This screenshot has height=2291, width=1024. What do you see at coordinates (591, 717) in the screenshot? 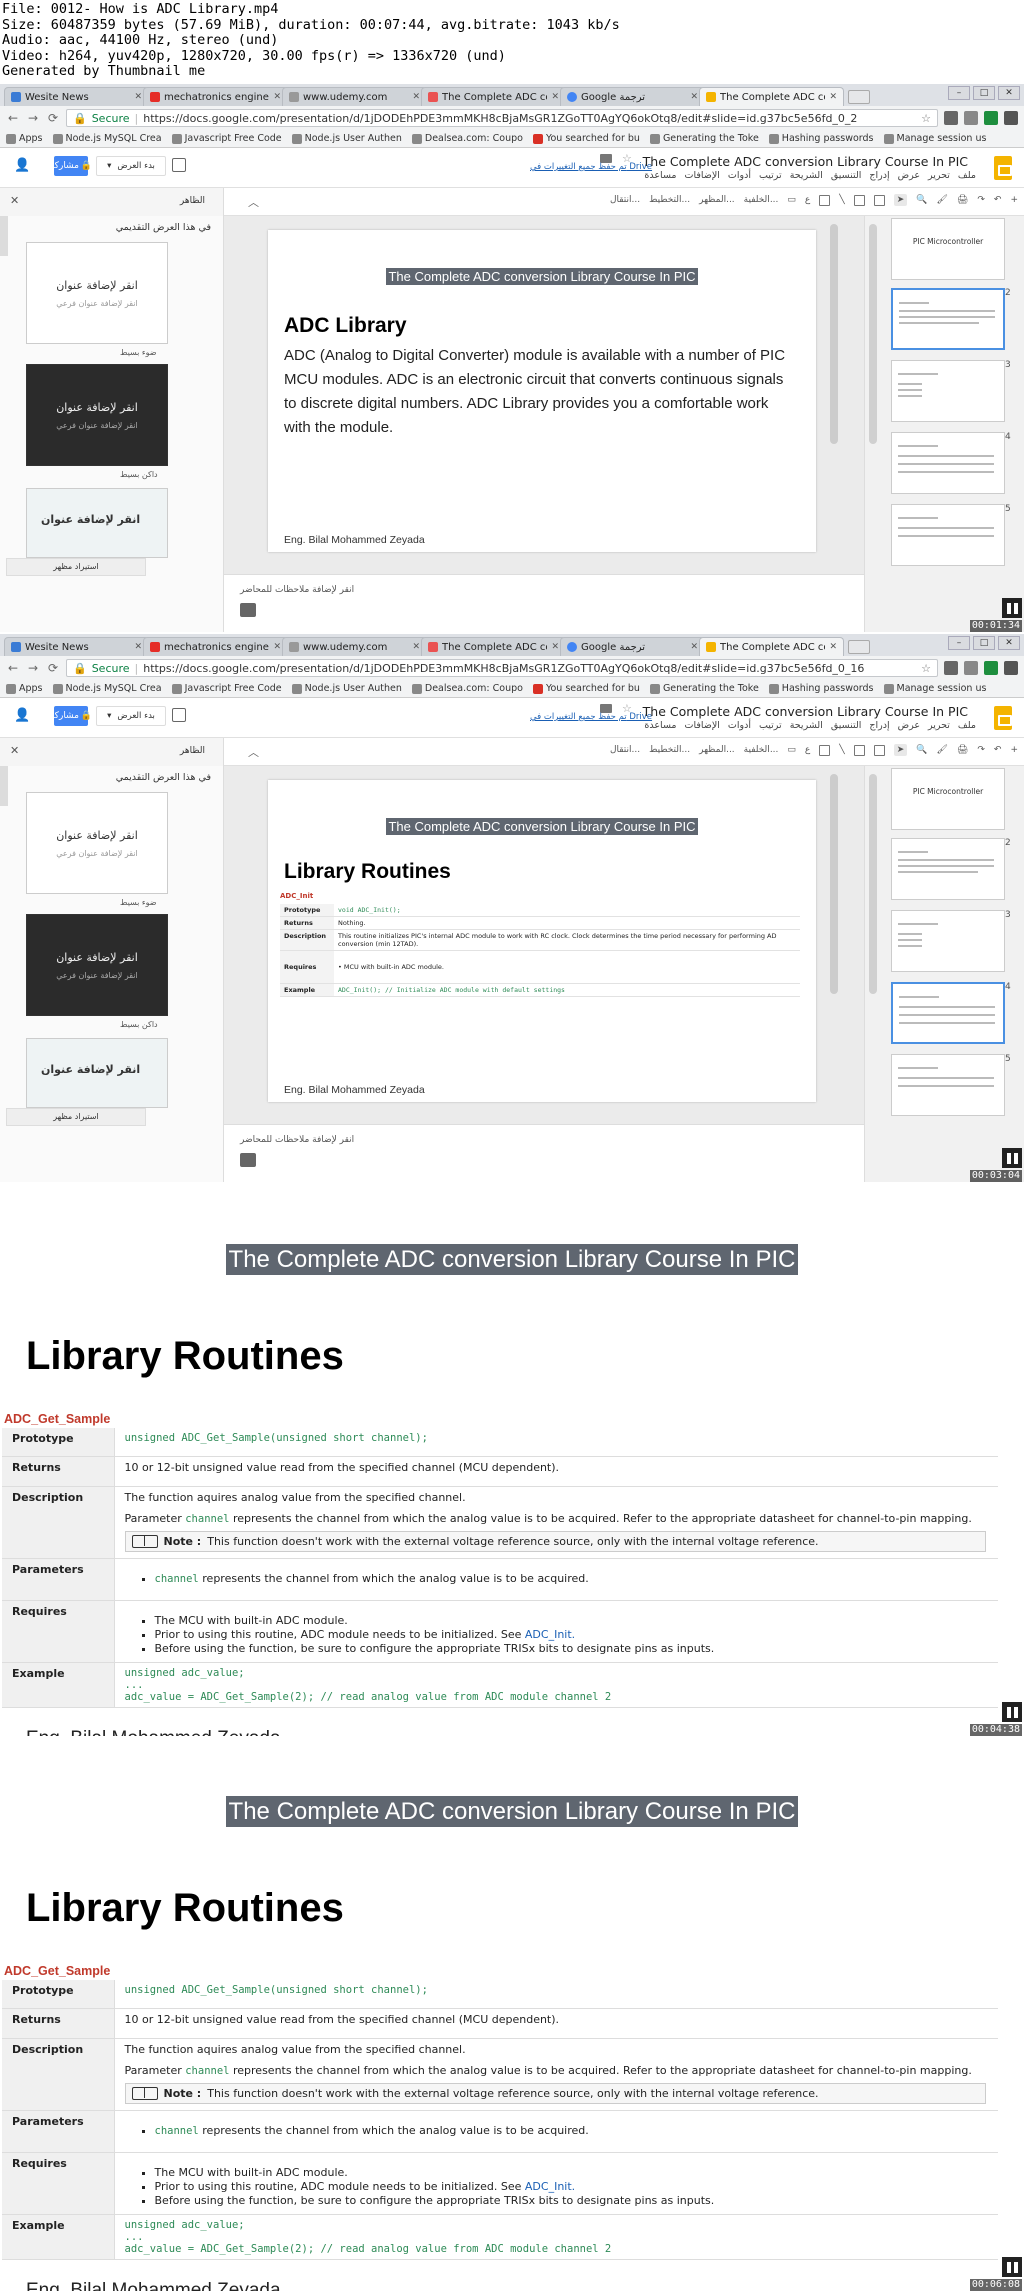
I see `save-status-link: تم حفظ جميع التغييرات في Drive` at bounding box center [591, 717].